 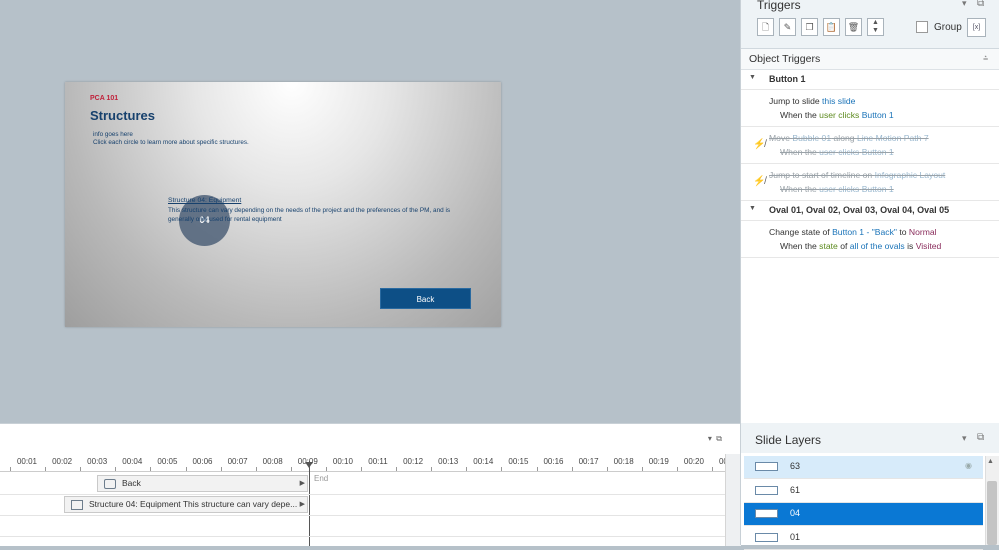 I want to click on object-triggers-header: Object Triggers ⩮, so click(x=870, y=59).